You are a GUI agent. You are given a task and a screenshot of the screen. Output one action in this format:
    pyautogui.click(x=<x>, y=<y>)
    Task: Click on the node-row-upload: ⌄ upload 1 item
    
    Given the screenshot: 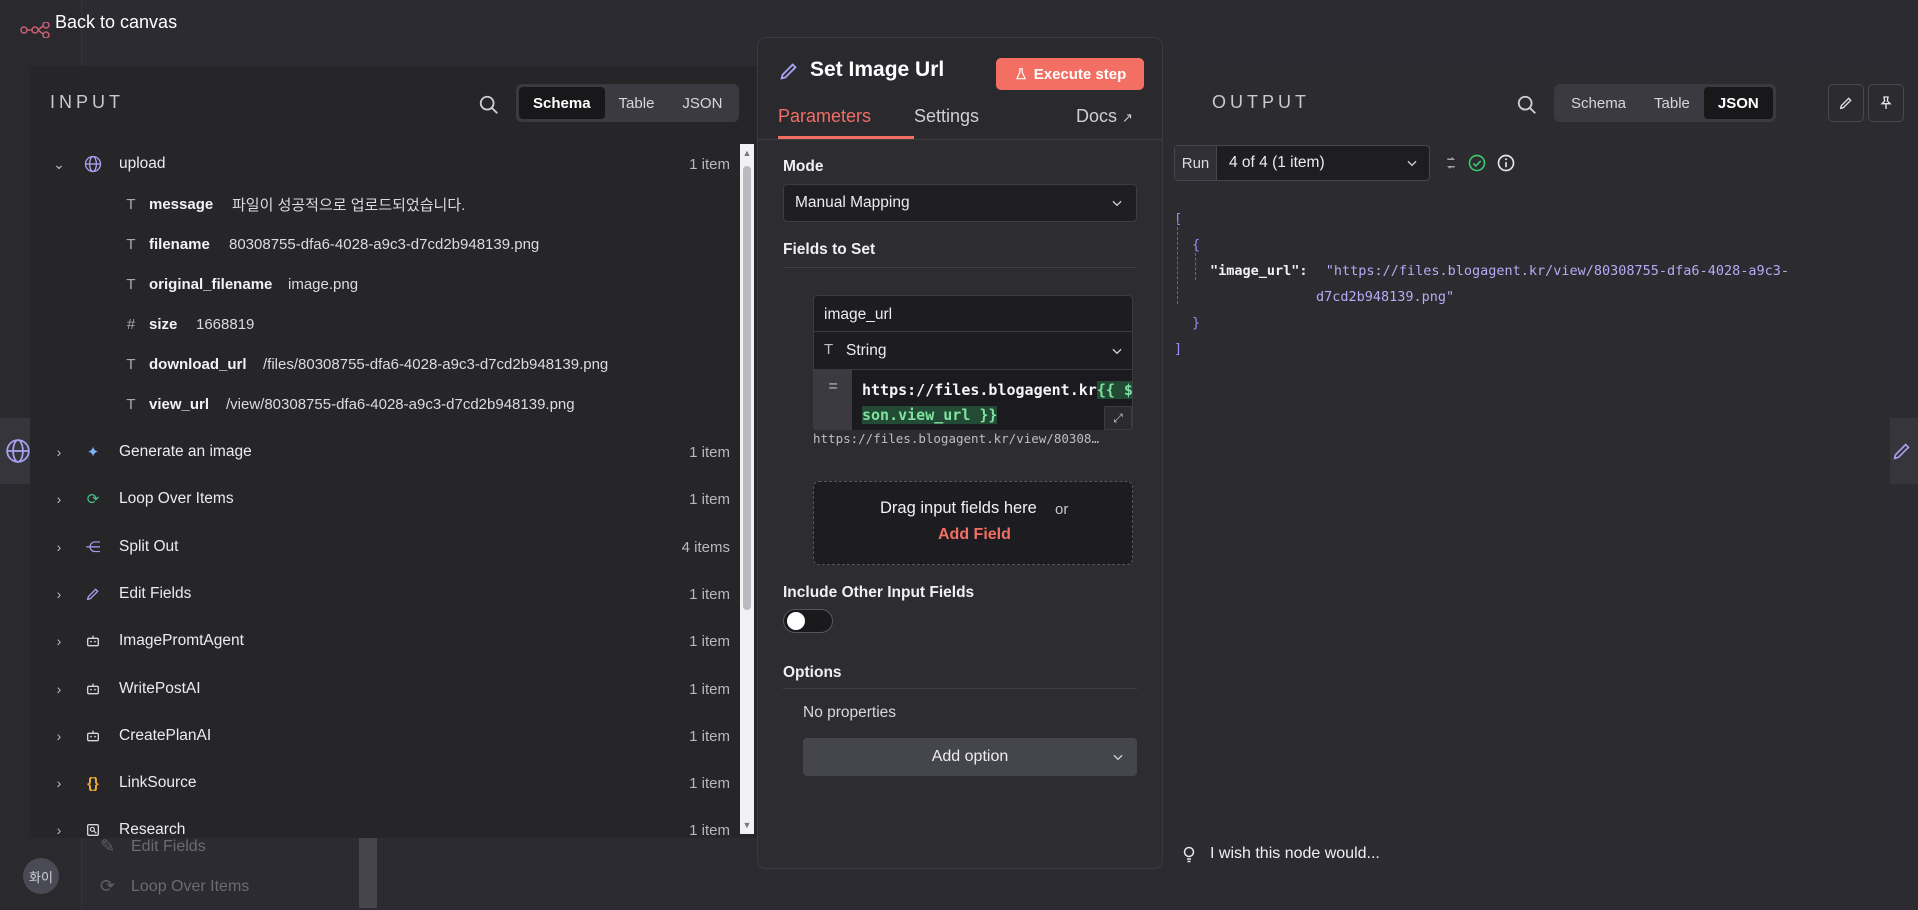 What is the action you would take?
    pyautogui.click(x=386, y=164)
    